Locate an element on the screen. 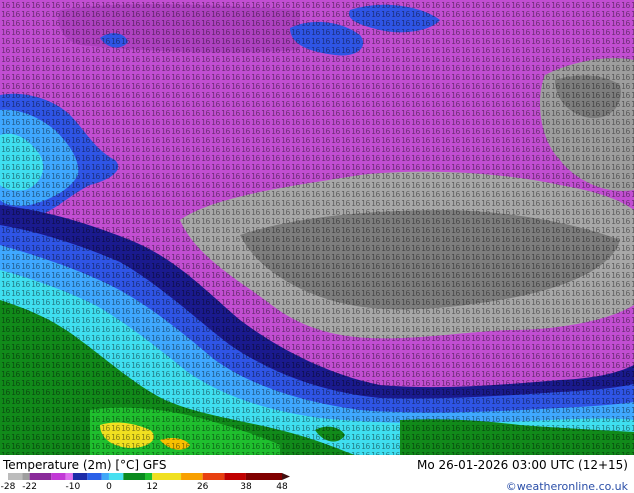 The image size is (634, 493). colorbar-arrow is located at coordinates (286, 476).